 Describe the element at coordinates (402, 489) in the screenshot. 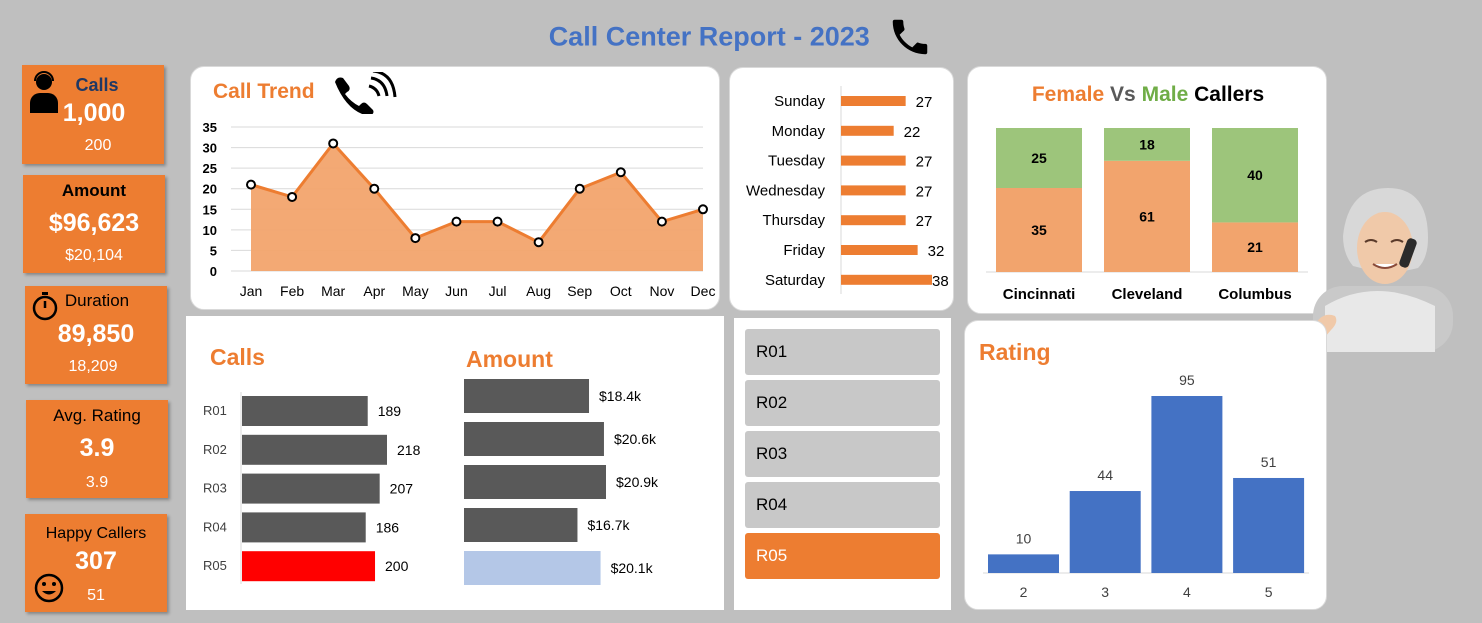

I see `calls-data-label: 207` at that location.